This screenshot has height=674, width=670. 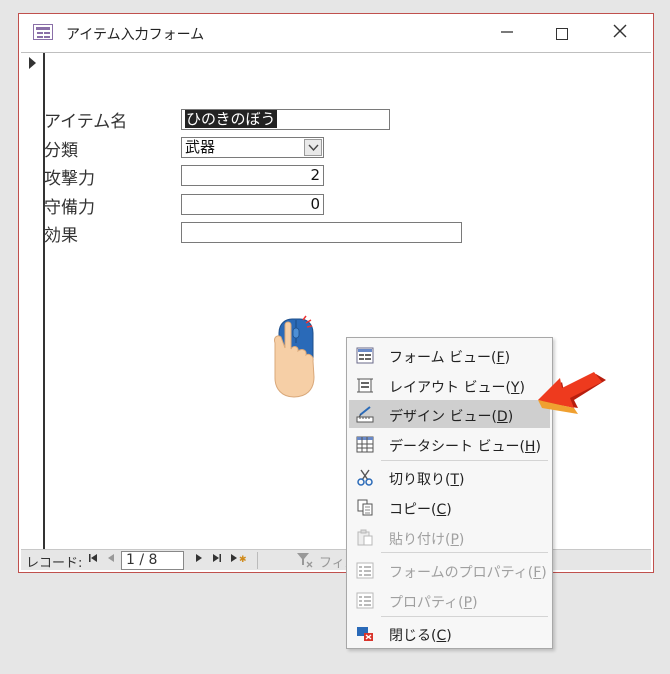 What do you see at coordinates (285, 119) in the screenshot?
I see `item-name-input: ひのきのぼう` at bounding box center [285, 119].